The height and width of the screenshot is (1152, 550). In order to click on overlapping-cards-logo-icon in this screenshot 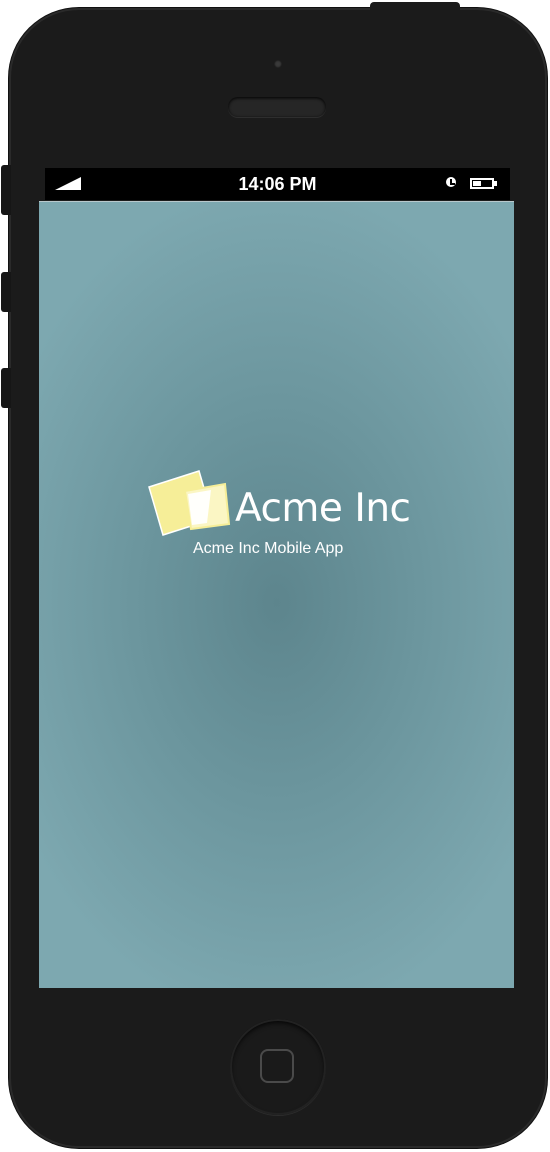, I will do `click(189, 503)`.